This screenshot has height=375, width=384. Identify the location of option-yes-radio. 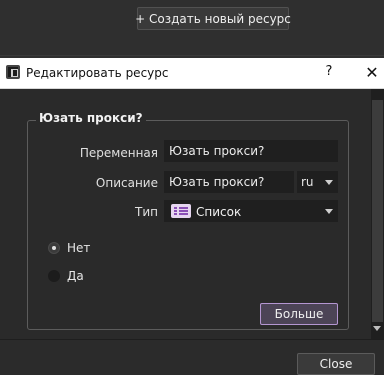
(54, 276).